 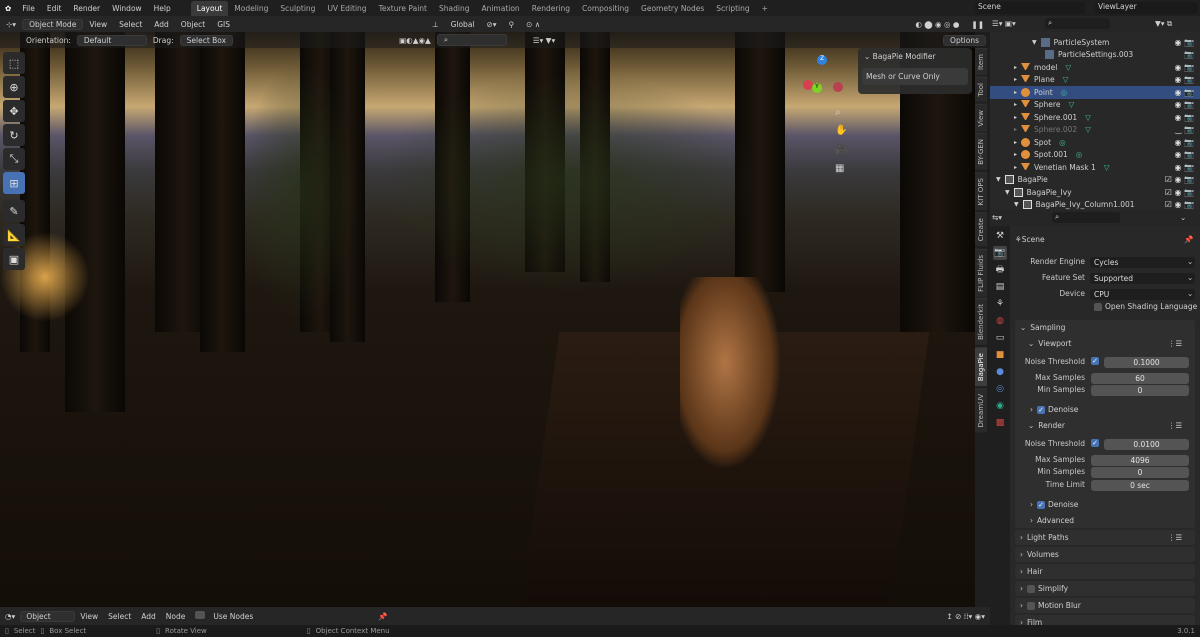 I want to click on tab-sculpting: Sculpting, so click(x=297, y=8).